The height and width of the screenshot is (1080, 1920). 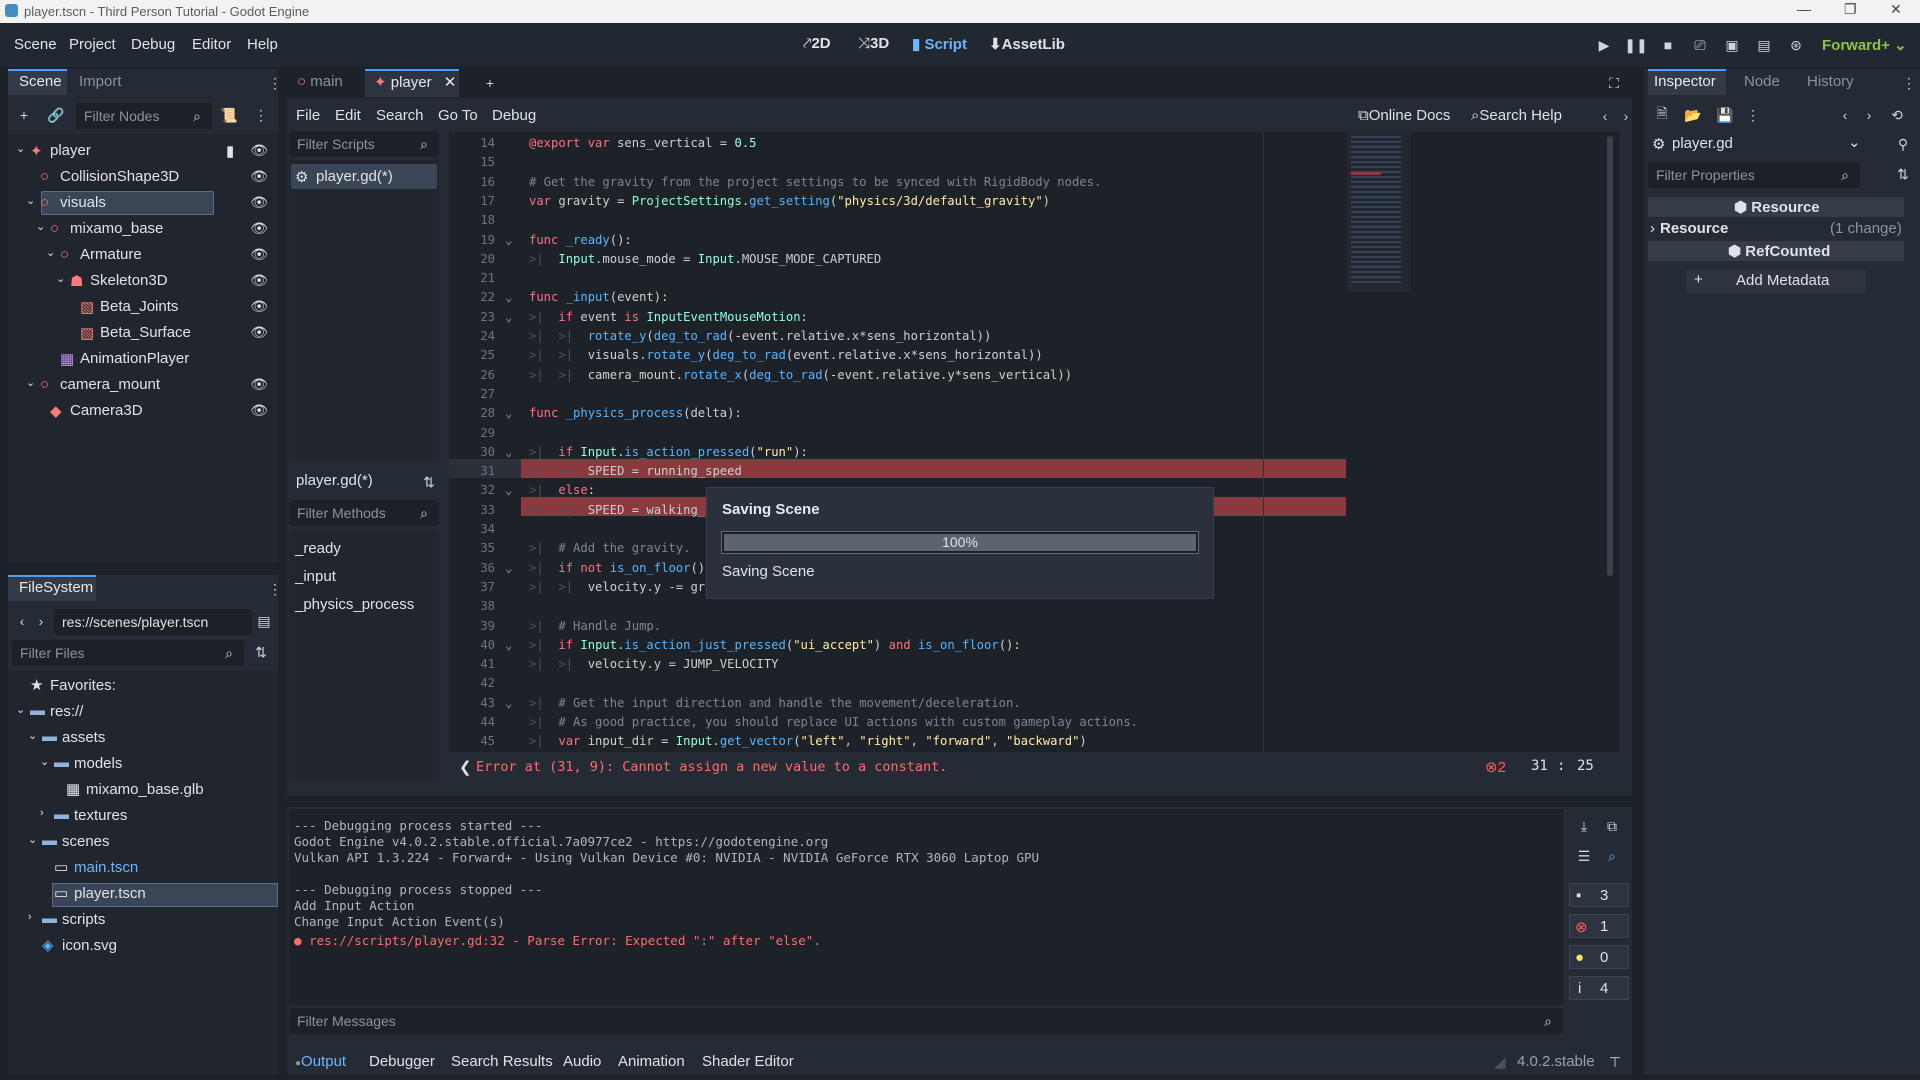 What do you see at coordinates (143, 151) in the screenshot?
I see `scene-tree-node: ⌄ ✦ player ▮ 👁` at bounding box center [143, 151].